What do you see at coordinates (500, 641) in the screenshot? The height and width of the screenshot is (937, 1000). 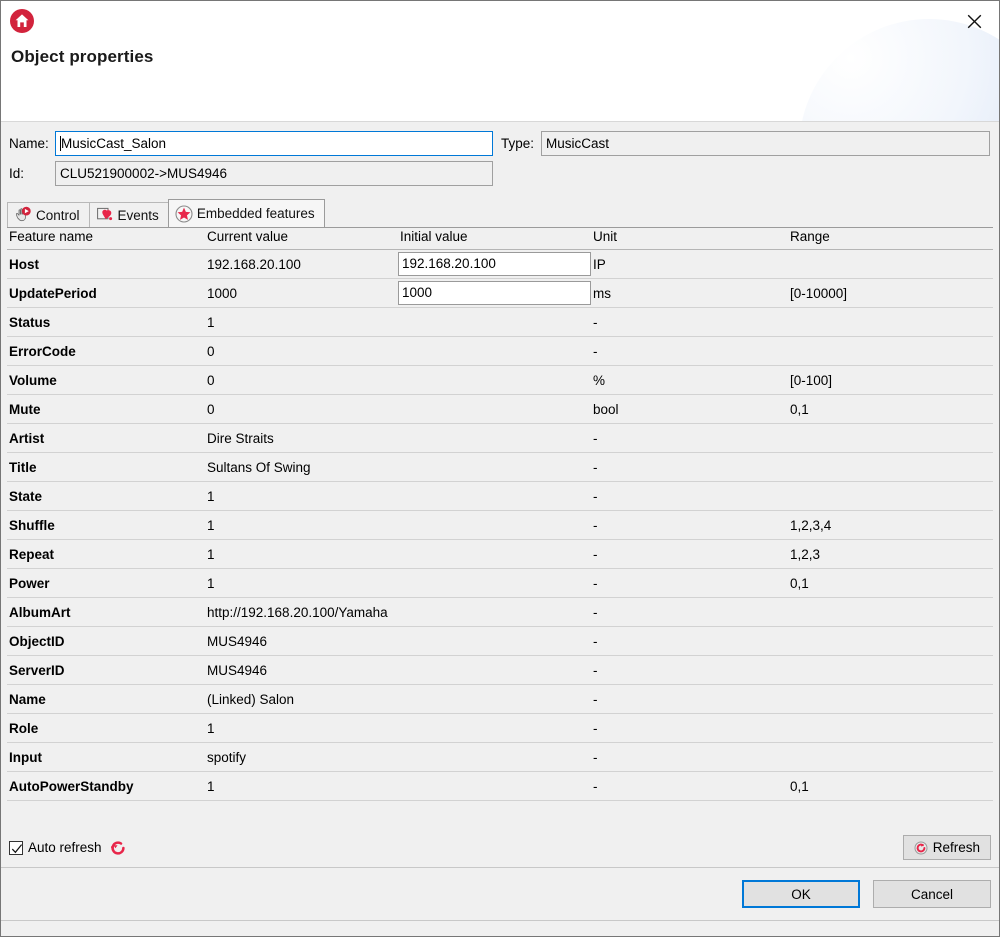 I see `table-row: ObjectID MUS4946 -` at bounding box center [500, 641].